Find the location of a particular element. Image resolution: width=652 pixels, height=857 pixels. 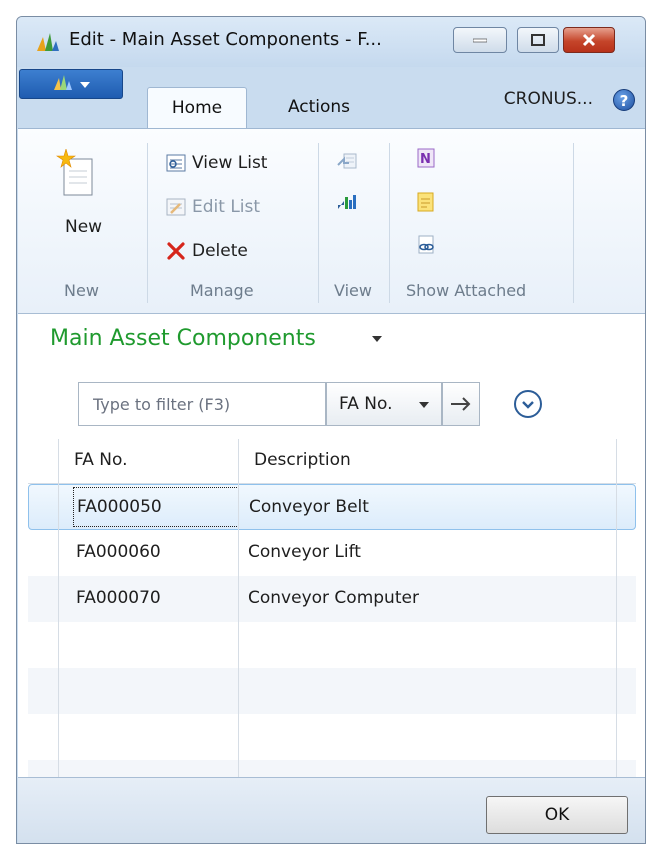

delete-label: Delete is located at coordinates (220, 251).